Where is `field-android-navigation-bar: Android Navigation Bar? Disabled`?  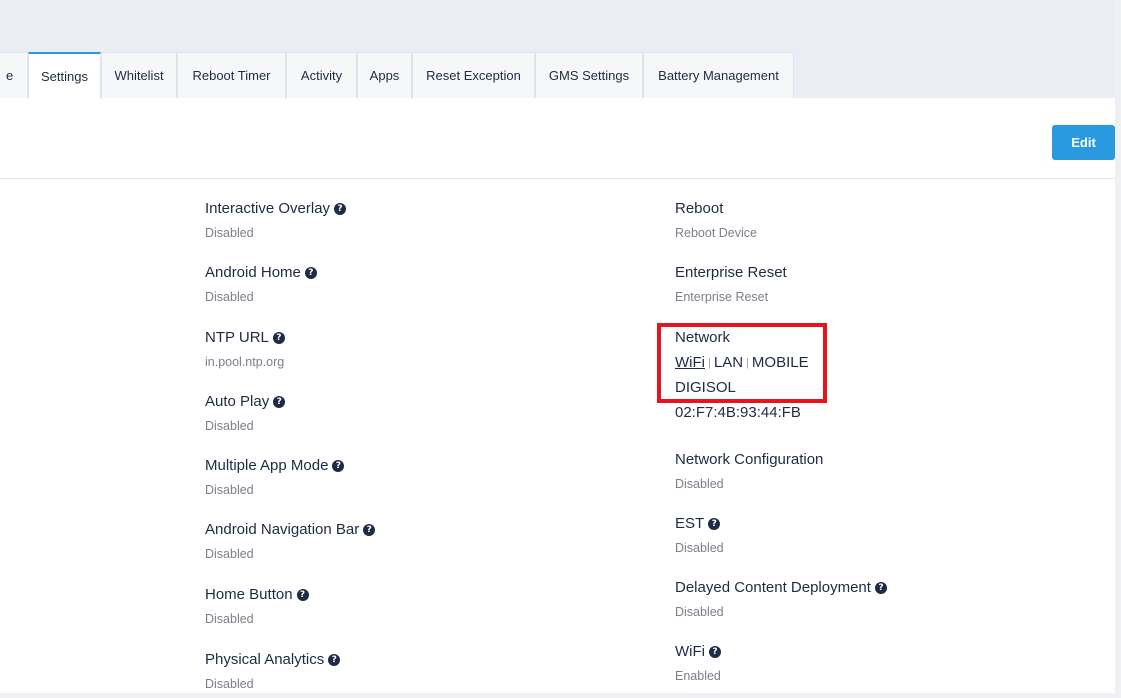 field-android-navigation-bar: Android Navigation Bar? Disabled is located at coordinates (290, 541).